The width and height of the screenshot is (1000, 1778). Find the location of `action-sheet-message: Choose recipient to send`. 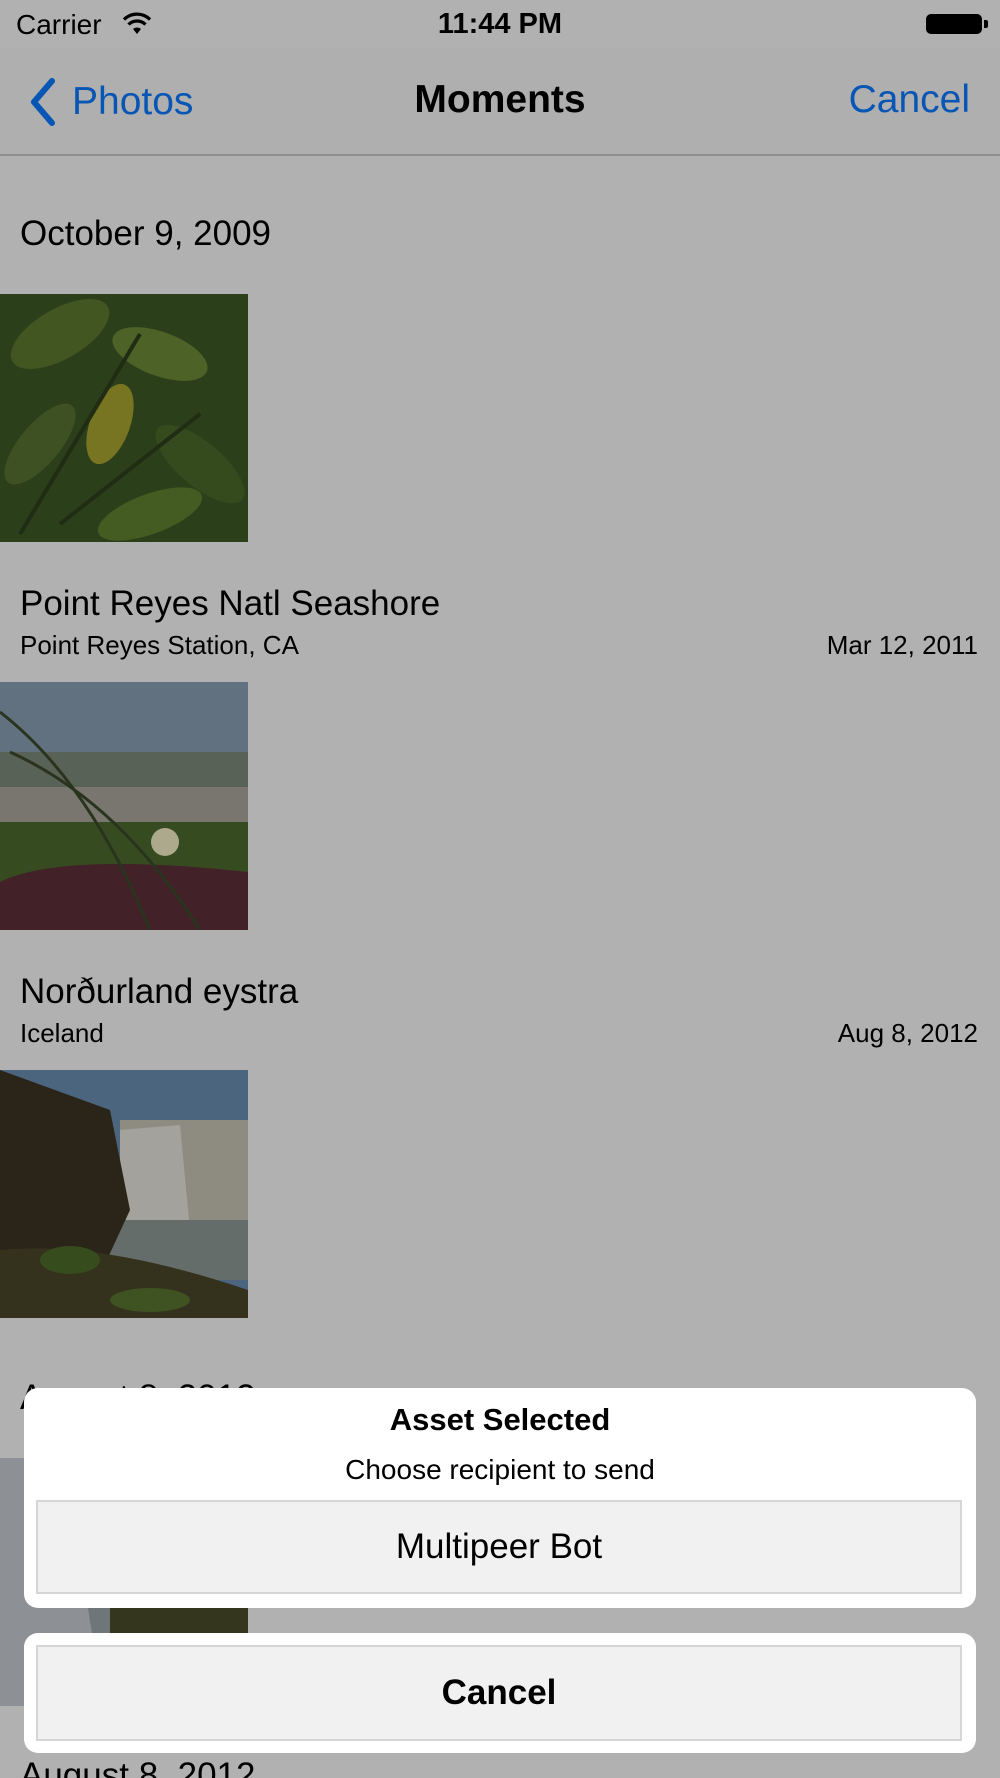

action-sheet-message: Choose recipient to send is located at coordinates (500, 1469).